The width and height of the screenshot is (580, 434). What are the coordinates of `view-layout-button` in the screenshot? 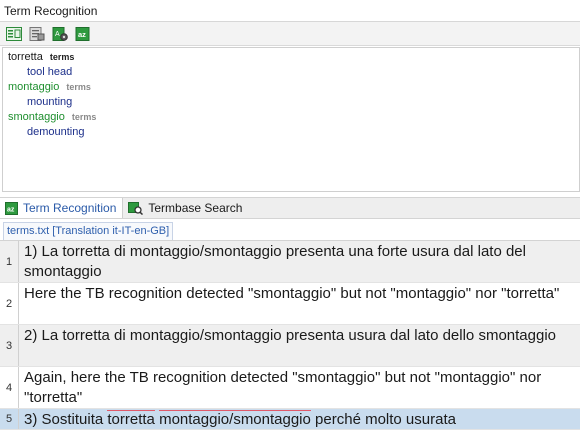 It's located at (13, 33).